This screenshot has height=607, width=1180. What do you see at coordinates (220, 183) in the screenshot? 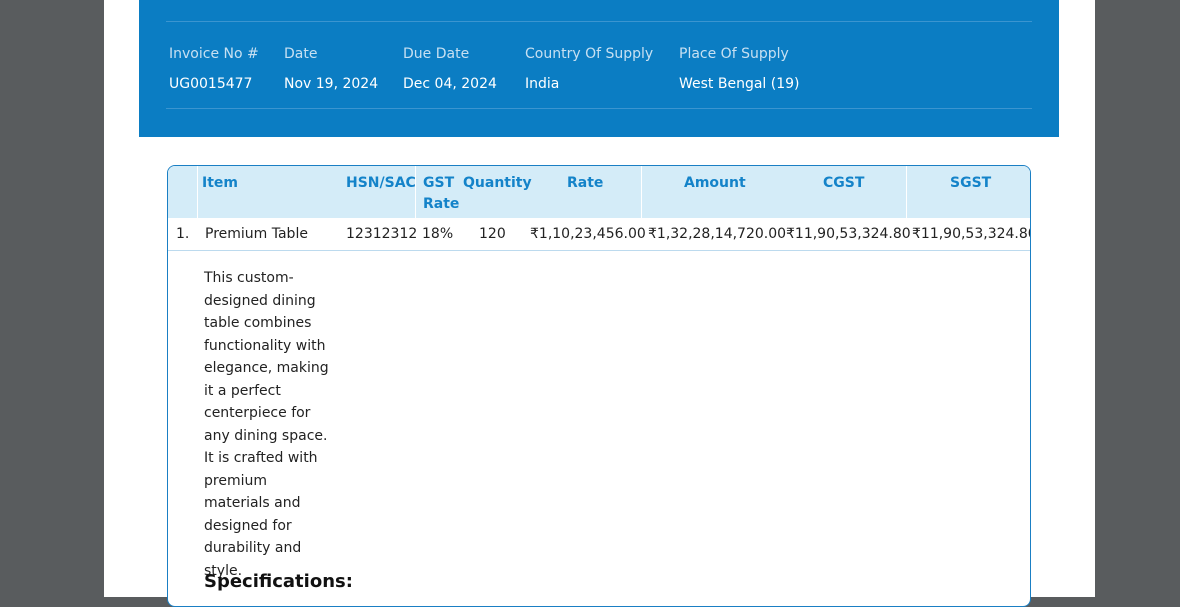
I see `column-header-item: Item` at bounding box center [220, 183].